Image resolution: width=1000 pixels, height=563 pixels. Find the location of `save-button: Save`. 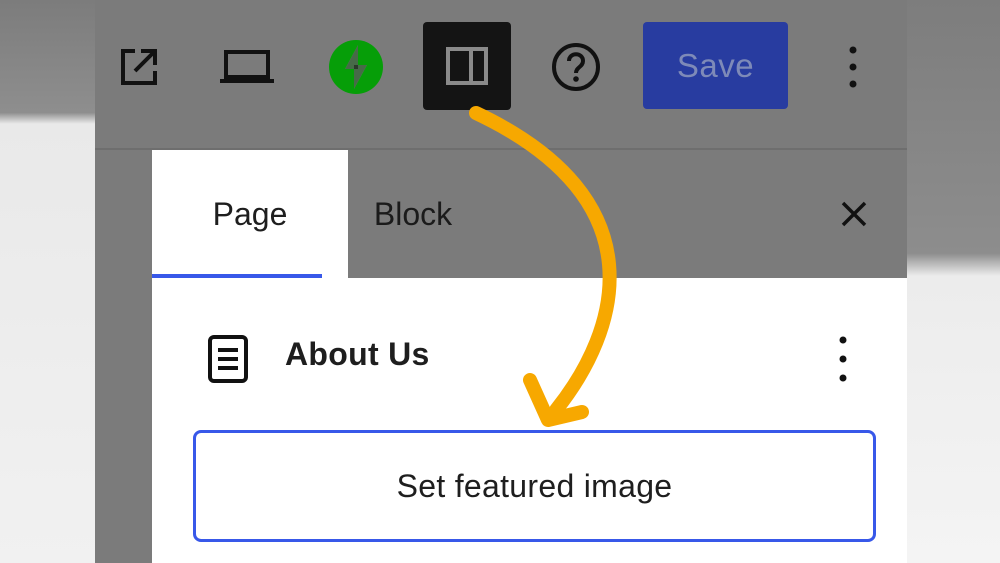

save-button: Save is located at coordinates (715, 65).